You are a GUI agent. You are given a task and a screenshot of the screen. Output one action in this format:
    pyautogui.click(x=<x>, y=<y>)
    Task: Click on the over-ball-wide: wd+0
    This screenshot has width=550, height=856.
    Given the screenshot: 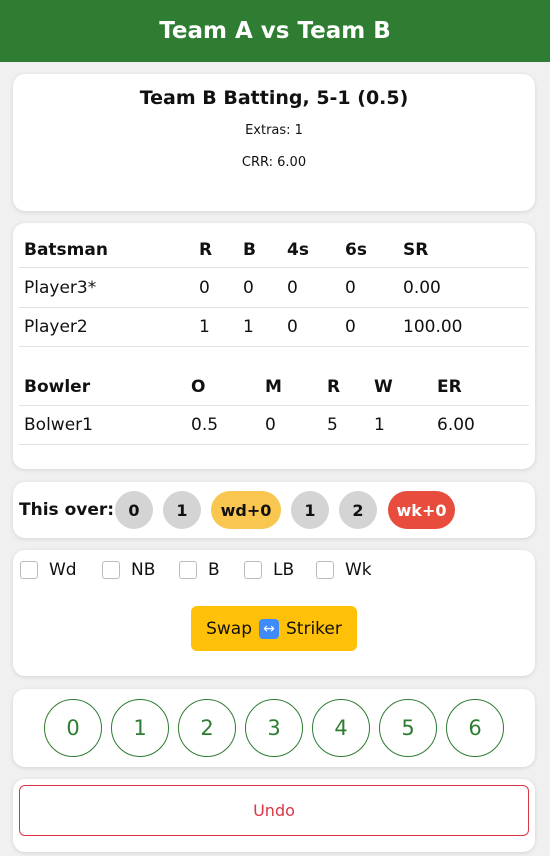 What is the action you would take?
    pyautogui.click(x=246, y=510)
    